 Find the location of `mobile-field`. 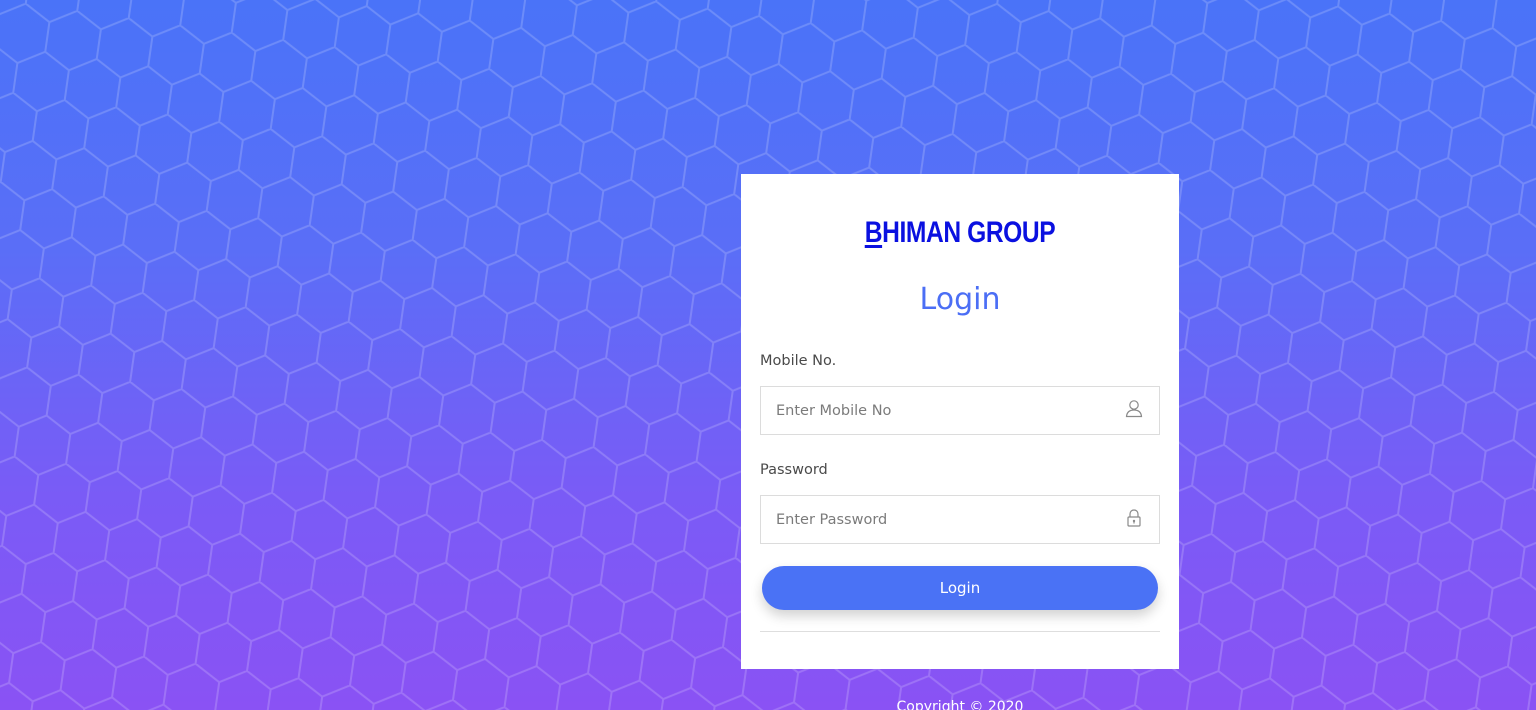

mobile-field is located at coordinates (960, 410).